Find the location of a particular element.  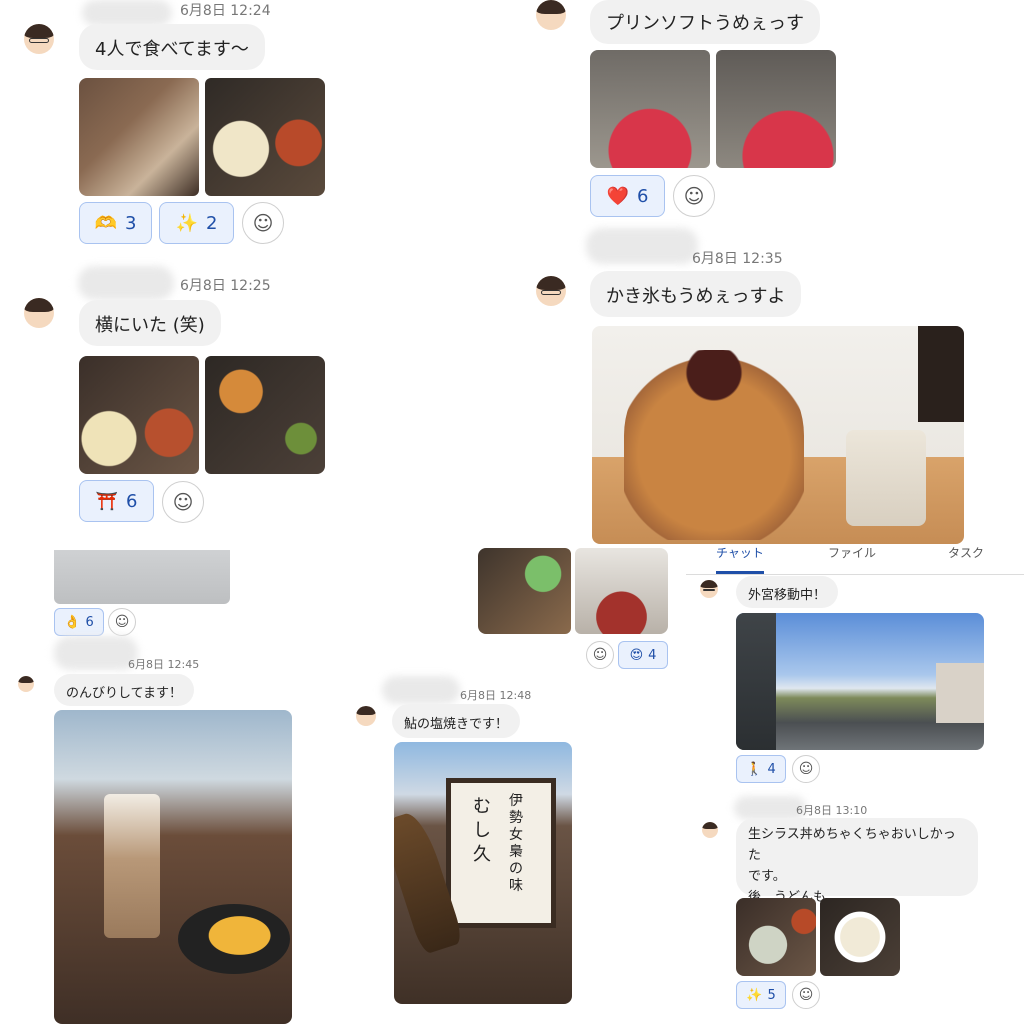

sign-text: 伊勢女梟の味 is located at coordinates (516, 843).